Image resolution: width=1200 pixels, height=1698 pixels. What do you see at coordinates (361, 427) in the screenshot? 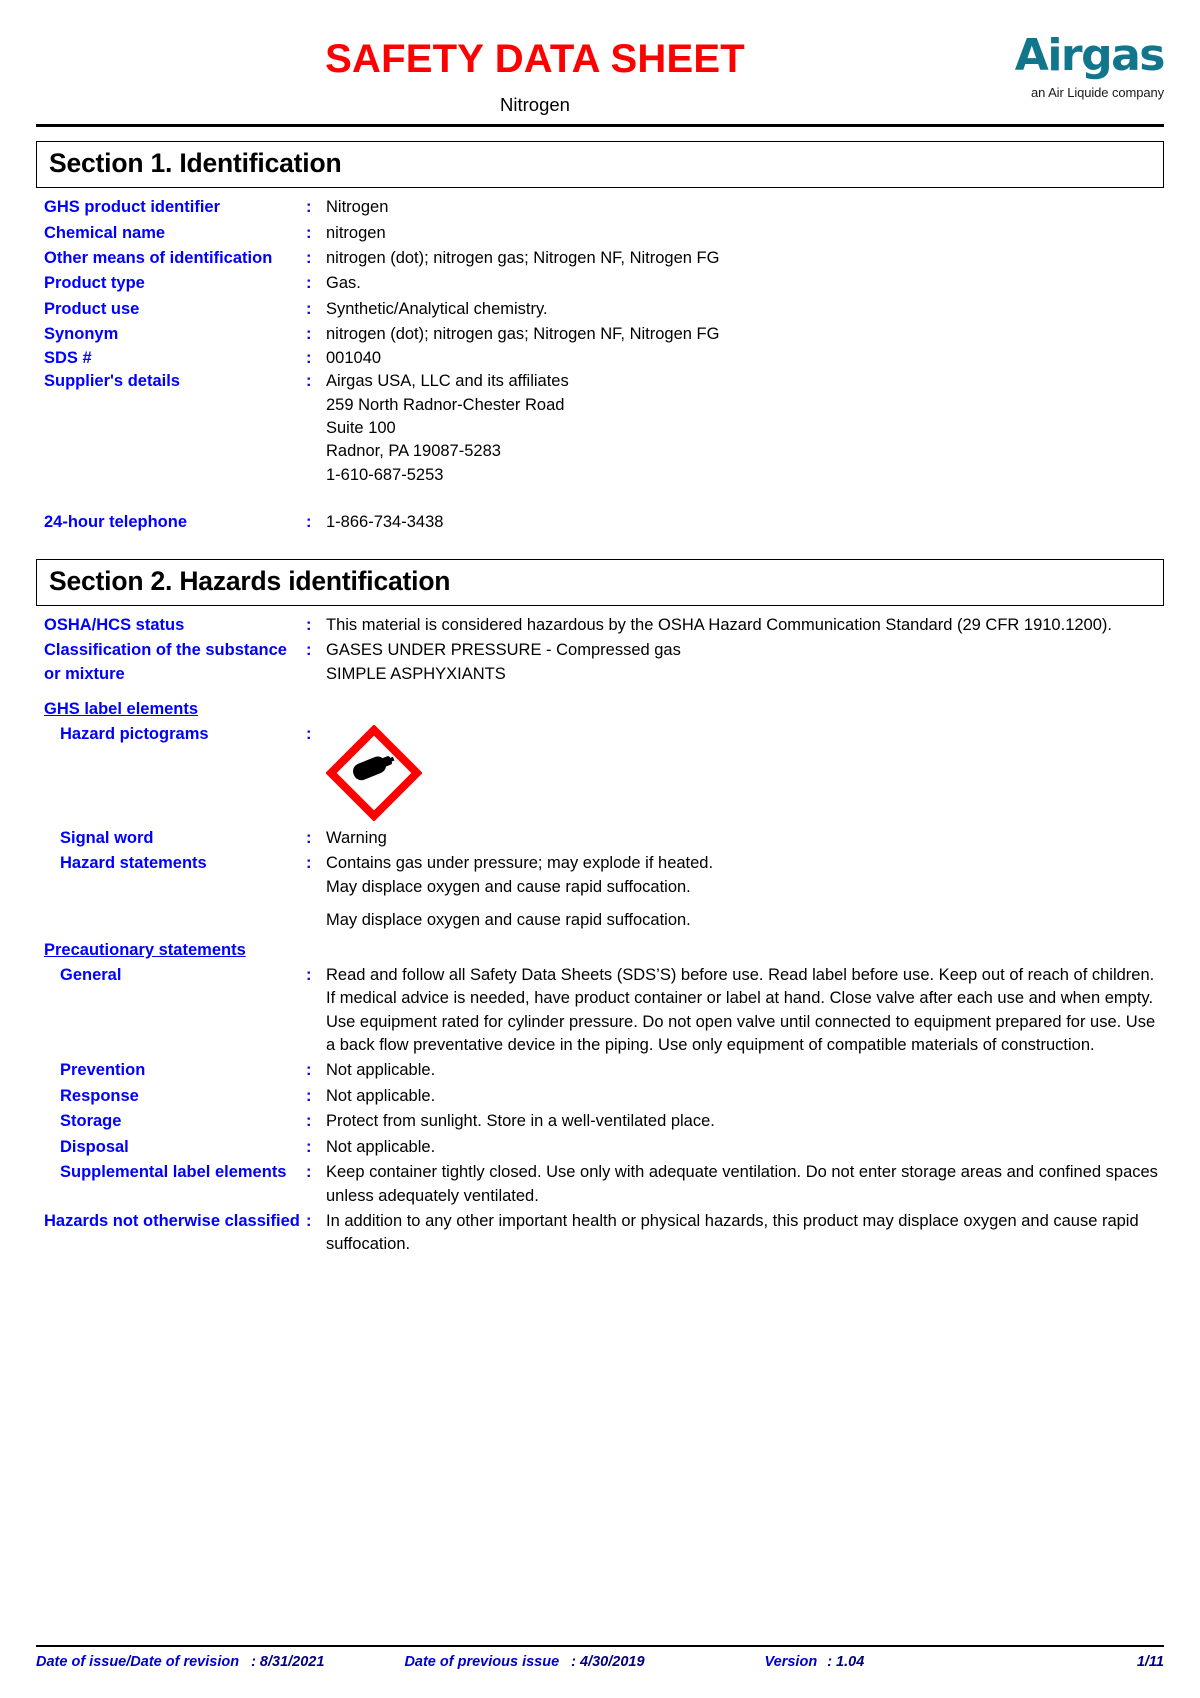
I see `supplier-line: Suite 100` at bounding box center [361, 427].